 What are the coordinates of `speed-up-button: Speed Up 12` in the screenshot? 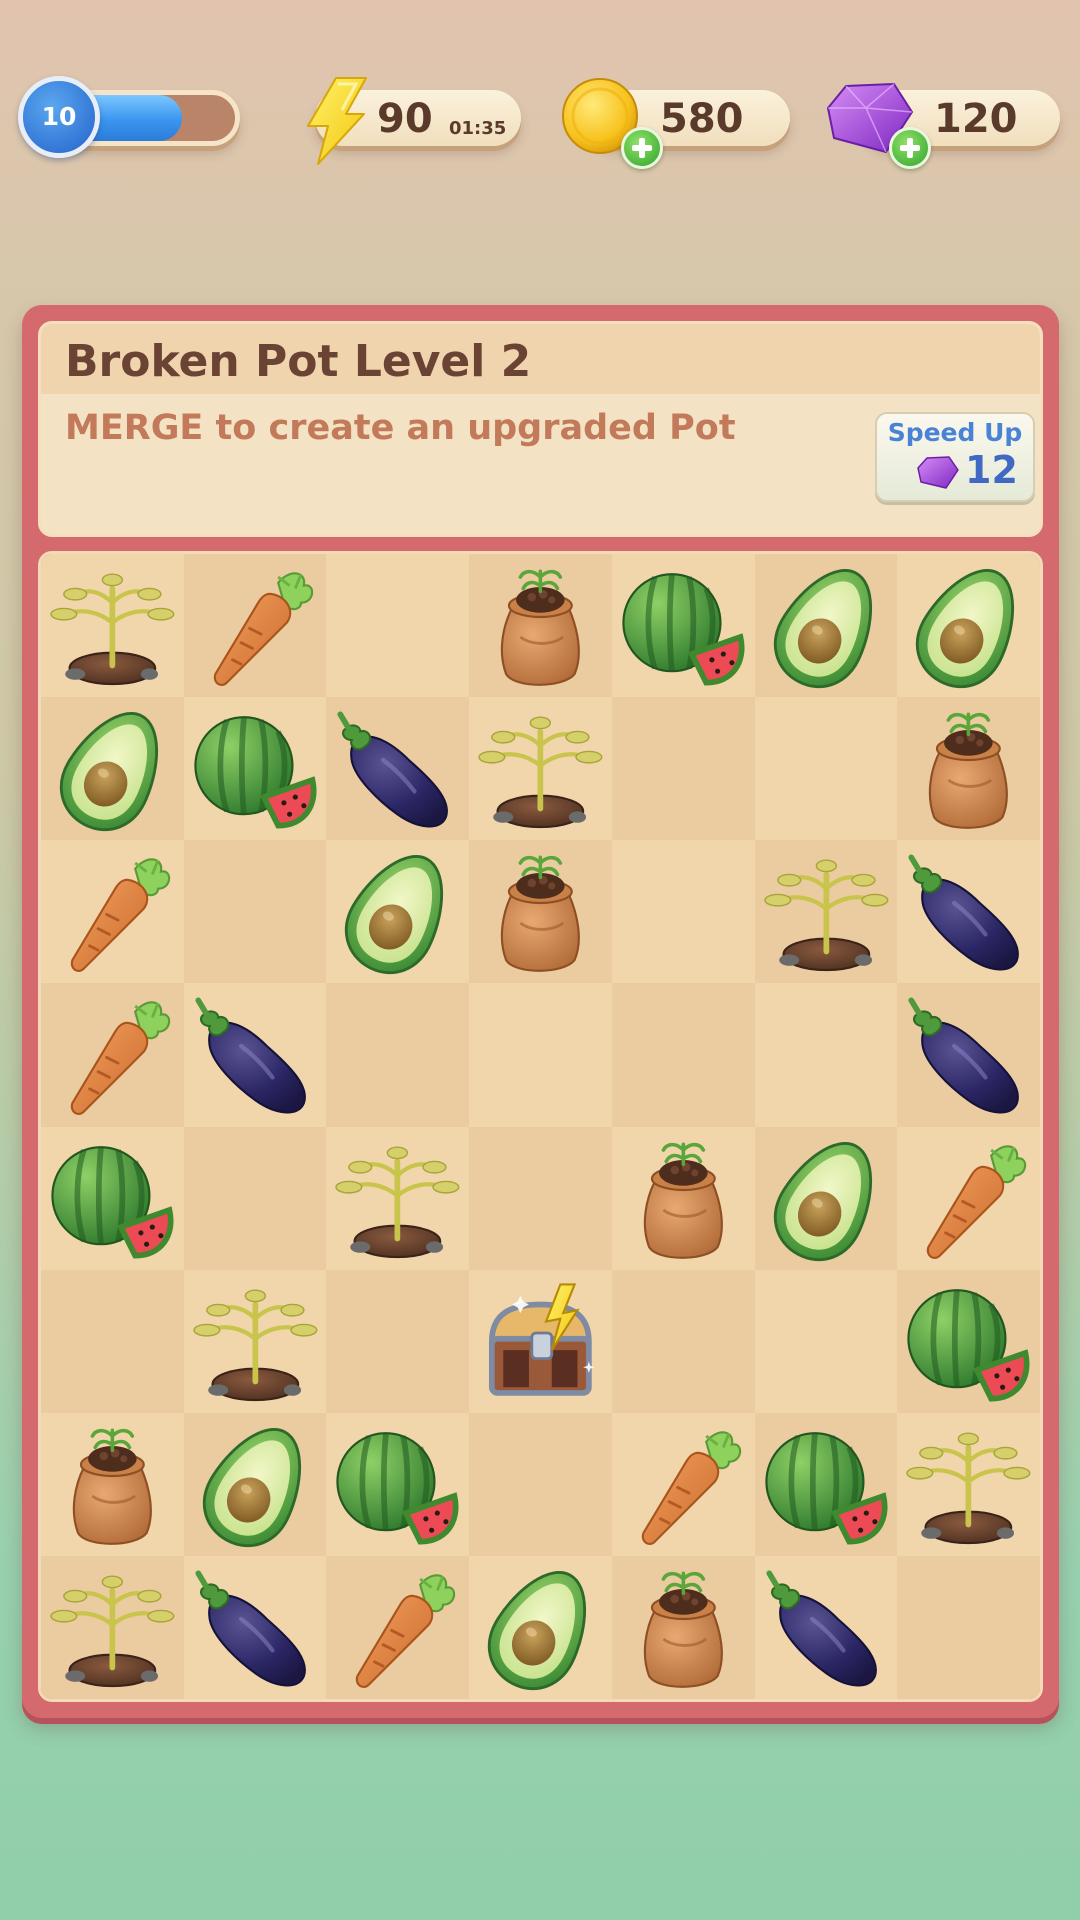 It's located at (955, 457).